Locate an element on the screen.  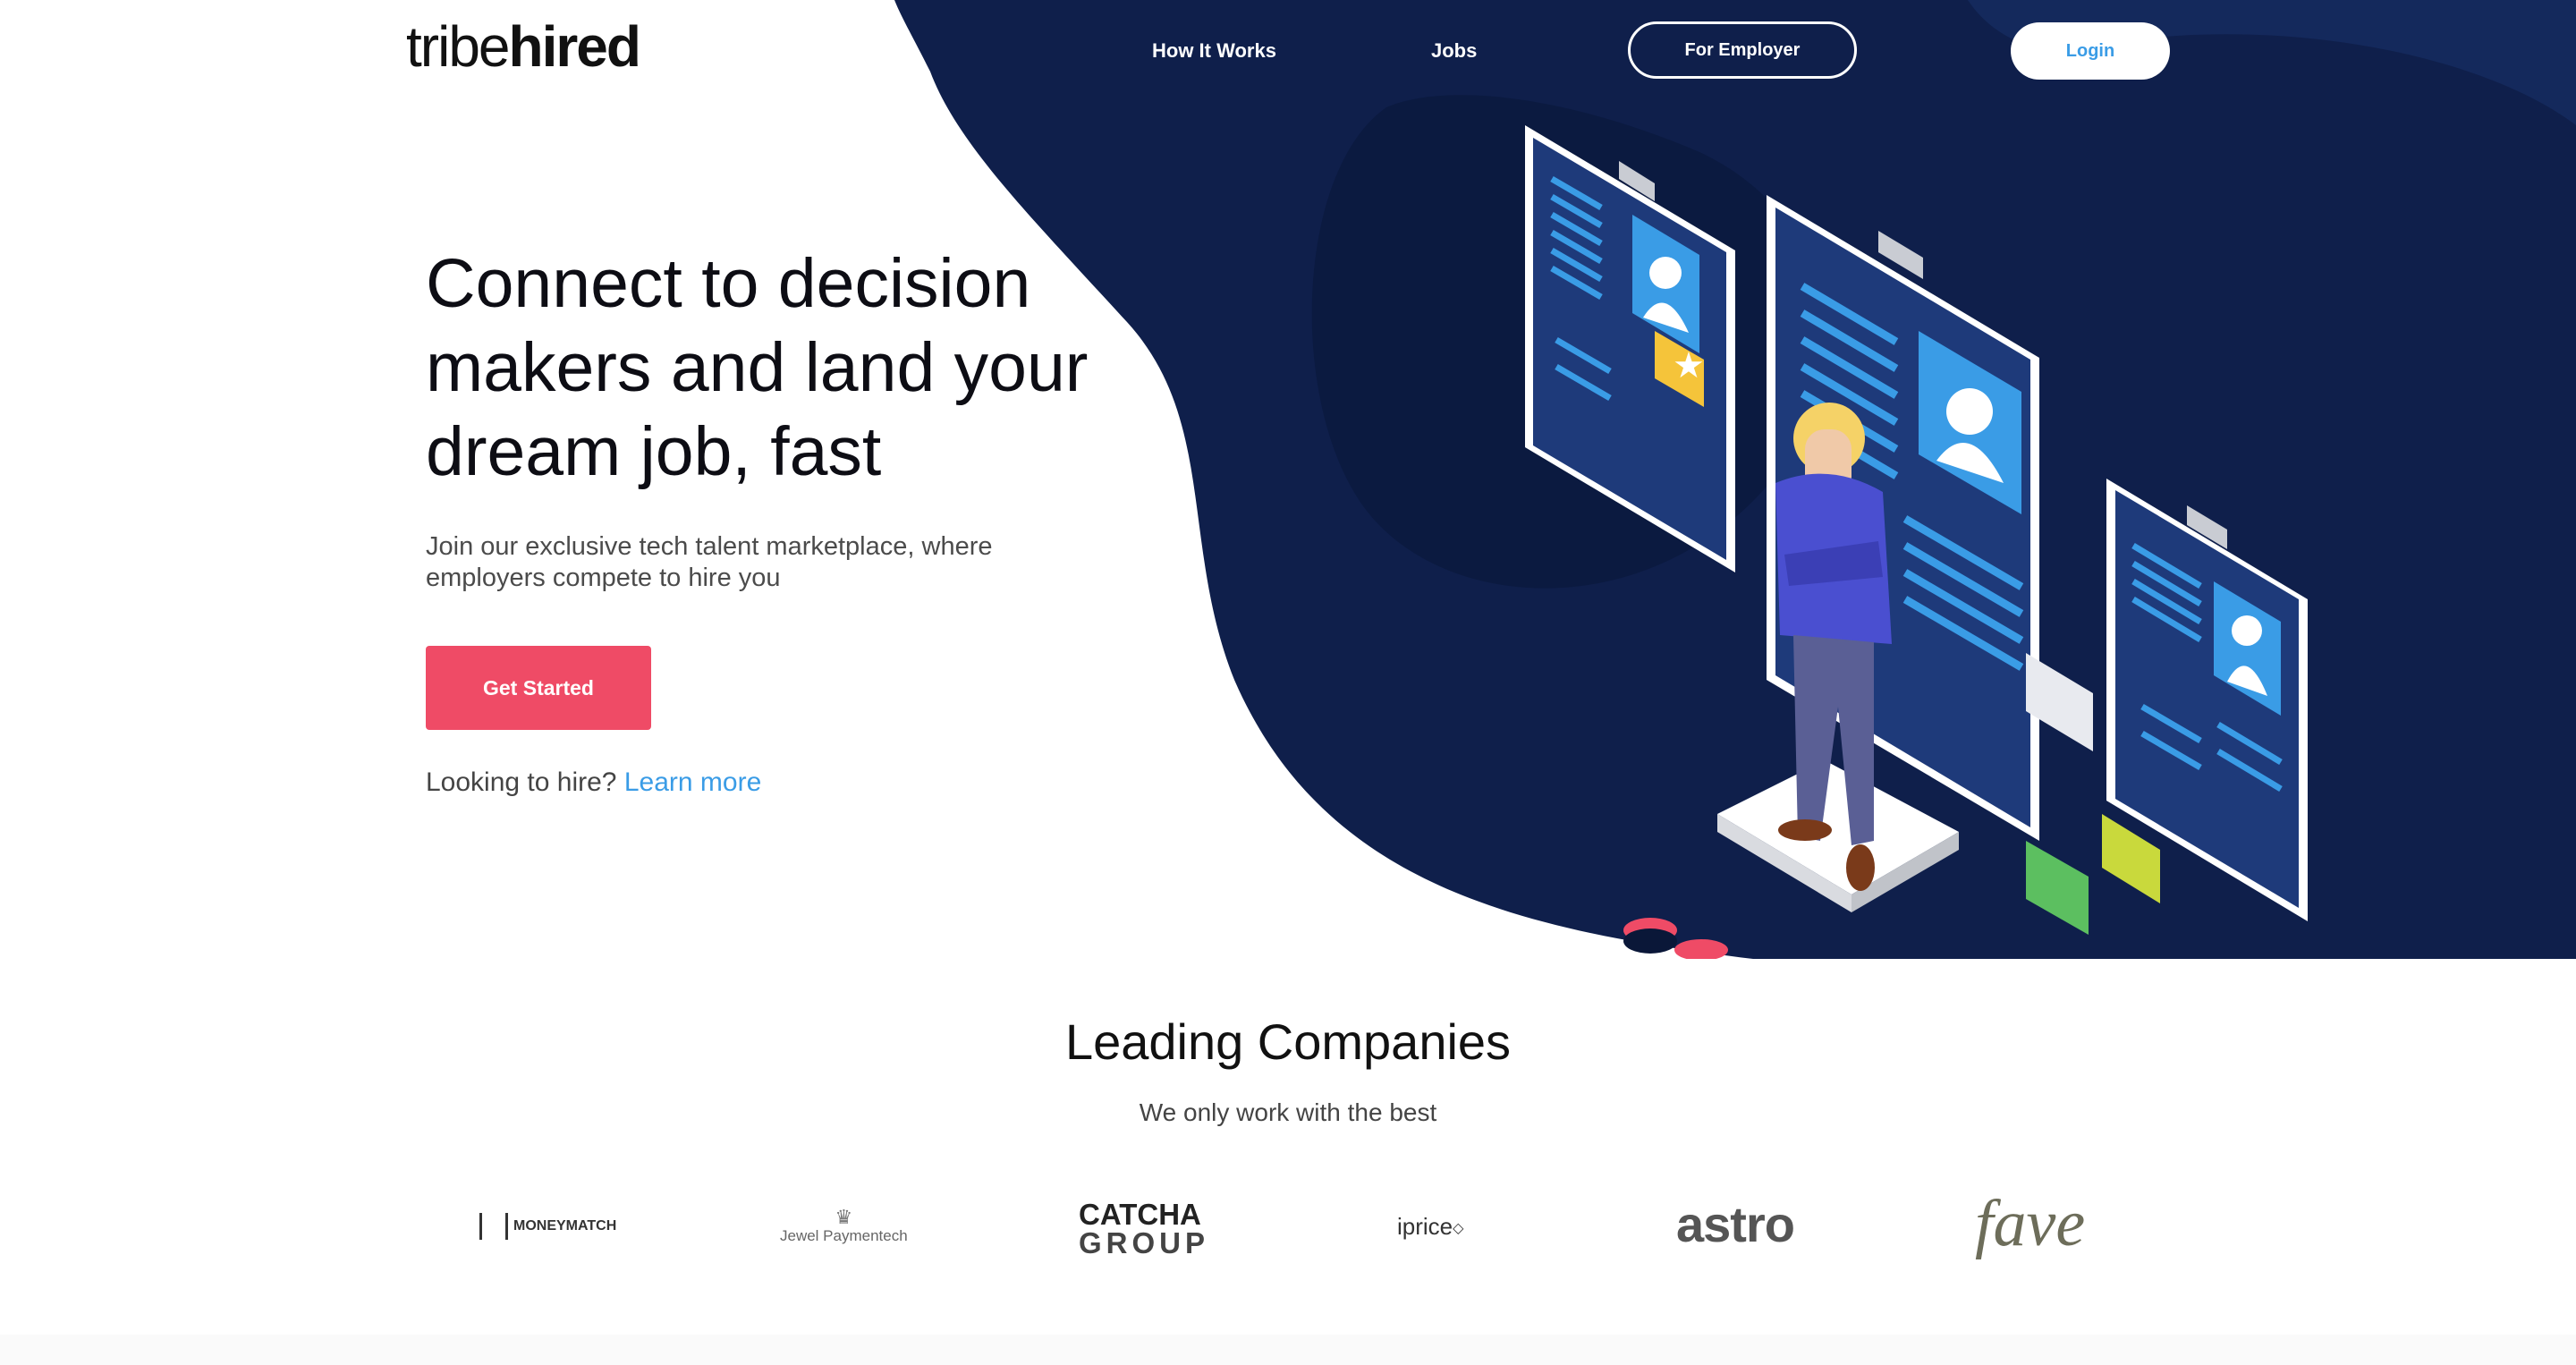
nav-how-it-works: How It Works is located at coordinates (1214, 51).